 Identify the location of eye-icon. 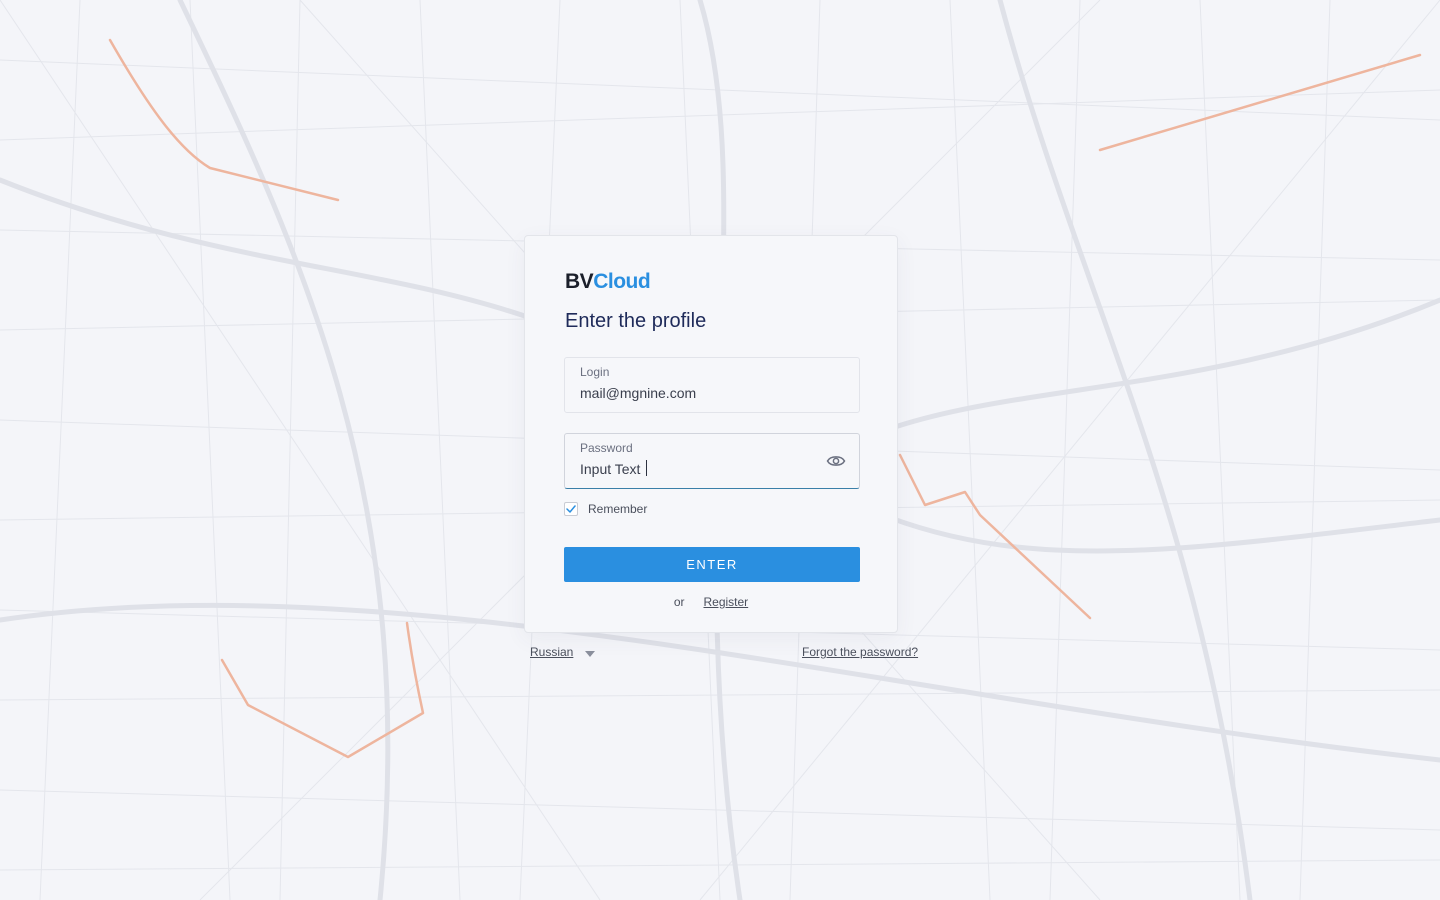
(836, 461).